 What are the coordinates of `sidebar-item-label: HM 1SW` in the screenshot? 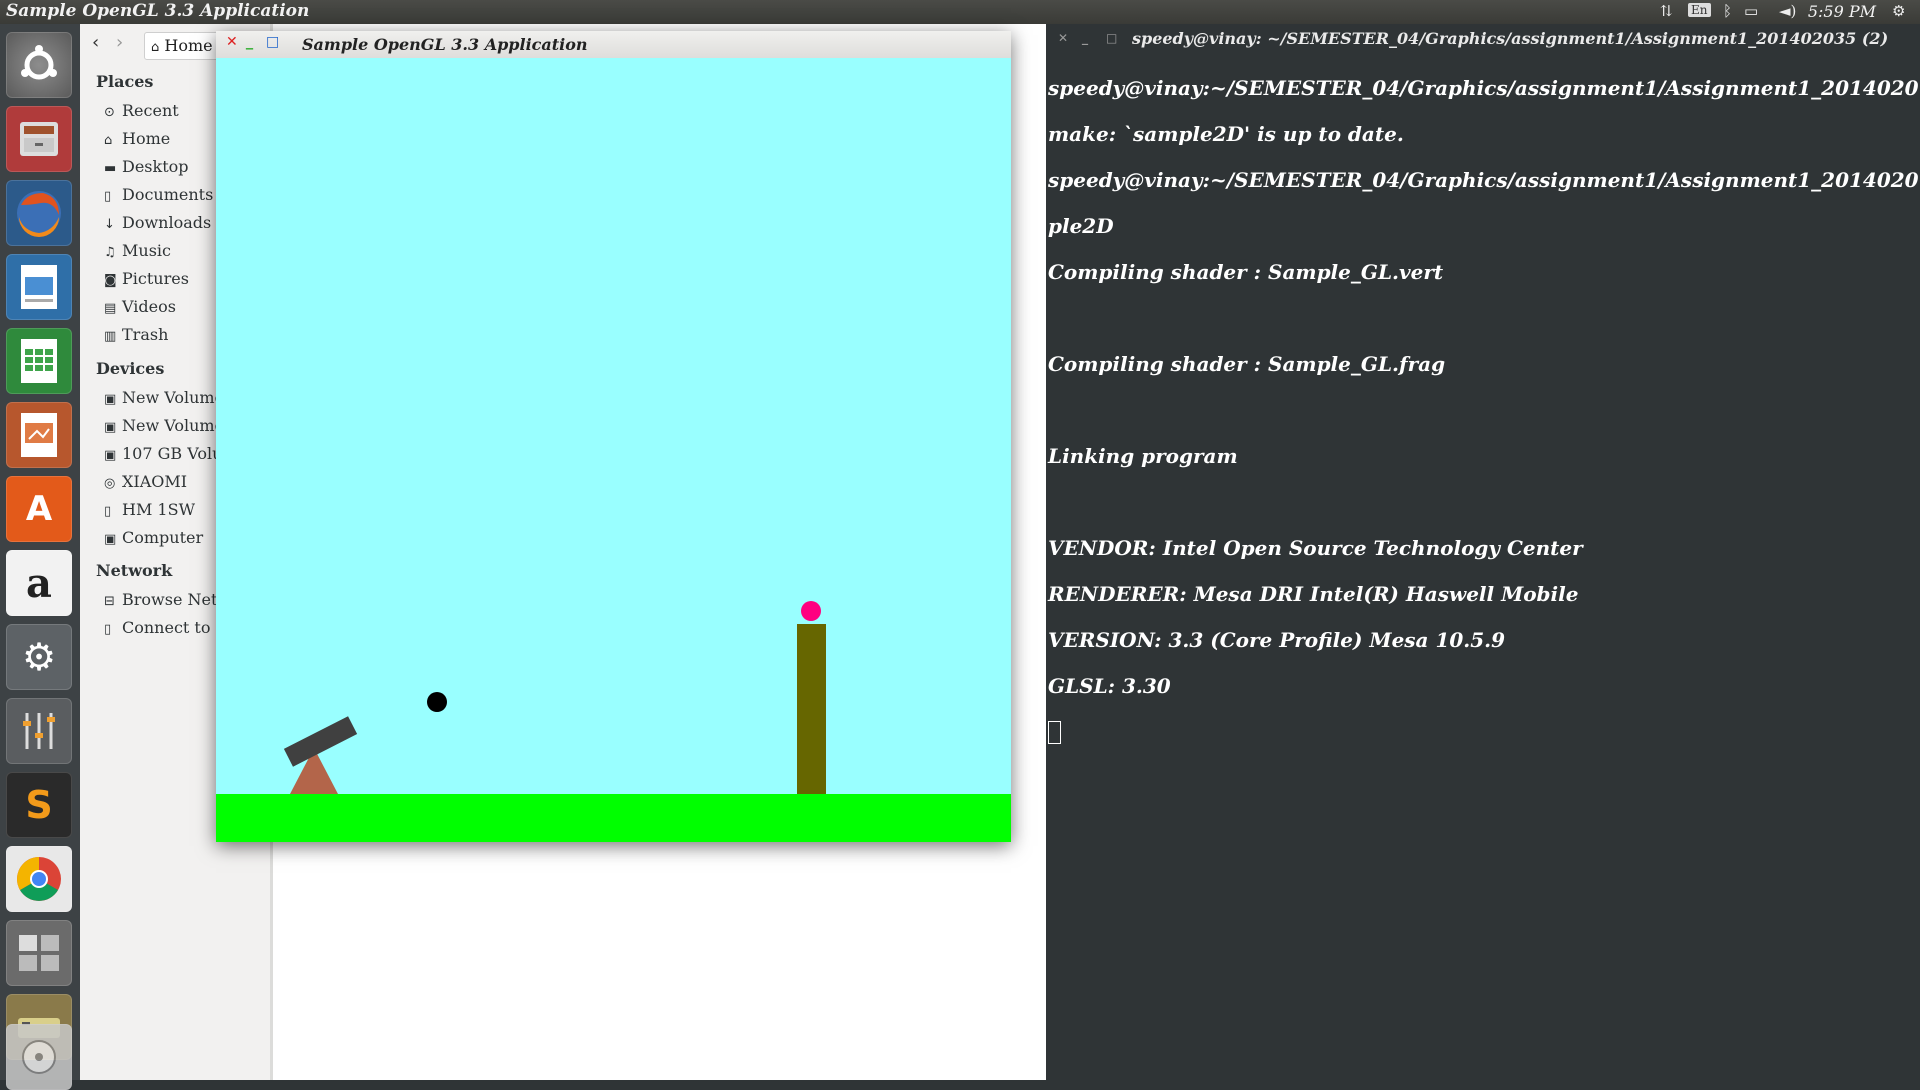 It's located at (159, 509).